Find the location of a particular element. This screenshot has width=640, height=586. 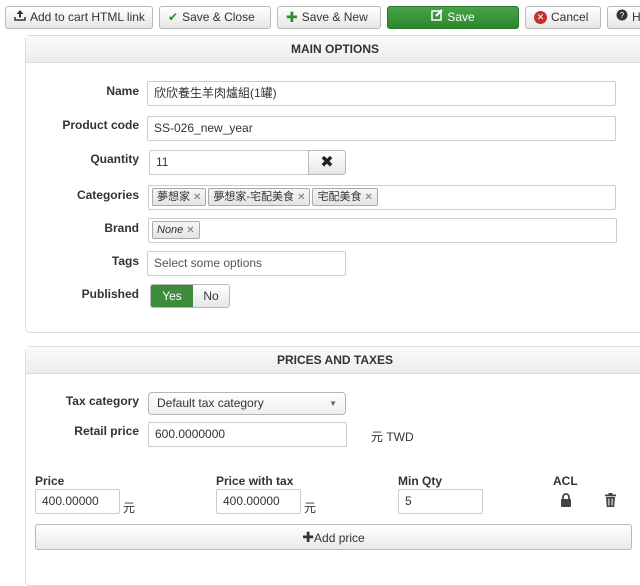

price-label: Price is located at coordinates (50, 481).